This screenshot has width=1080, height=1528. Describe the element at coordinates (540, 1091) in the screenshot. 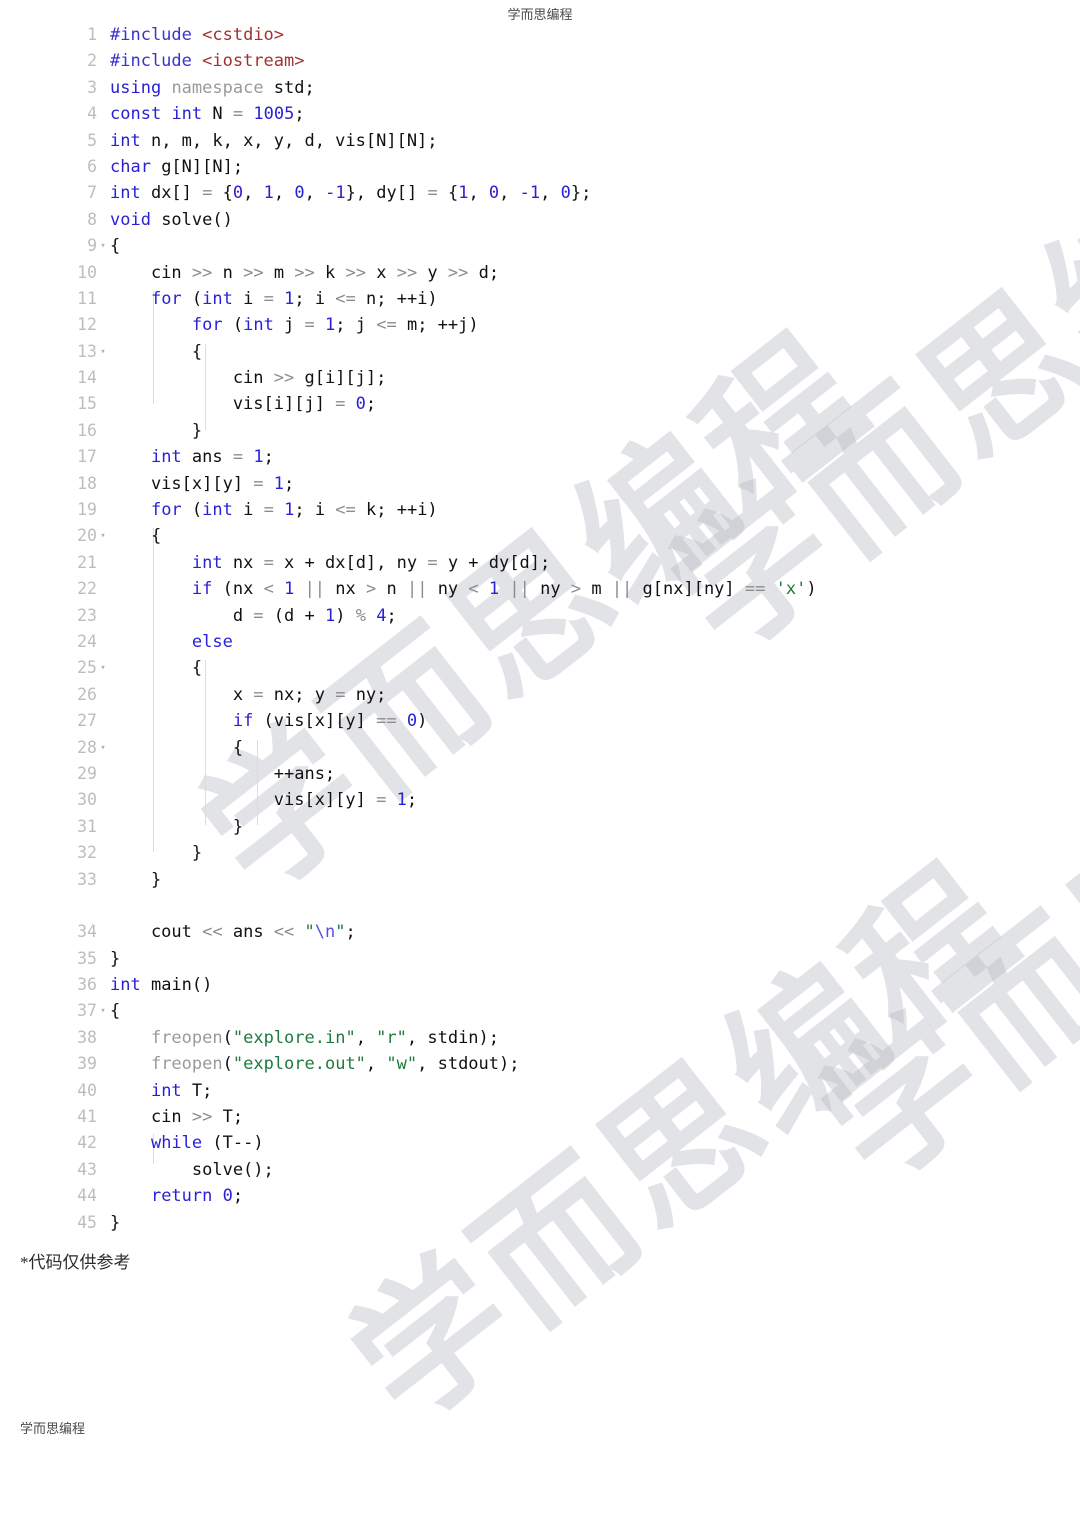

I see `code-line: 40 int T;` at that location.